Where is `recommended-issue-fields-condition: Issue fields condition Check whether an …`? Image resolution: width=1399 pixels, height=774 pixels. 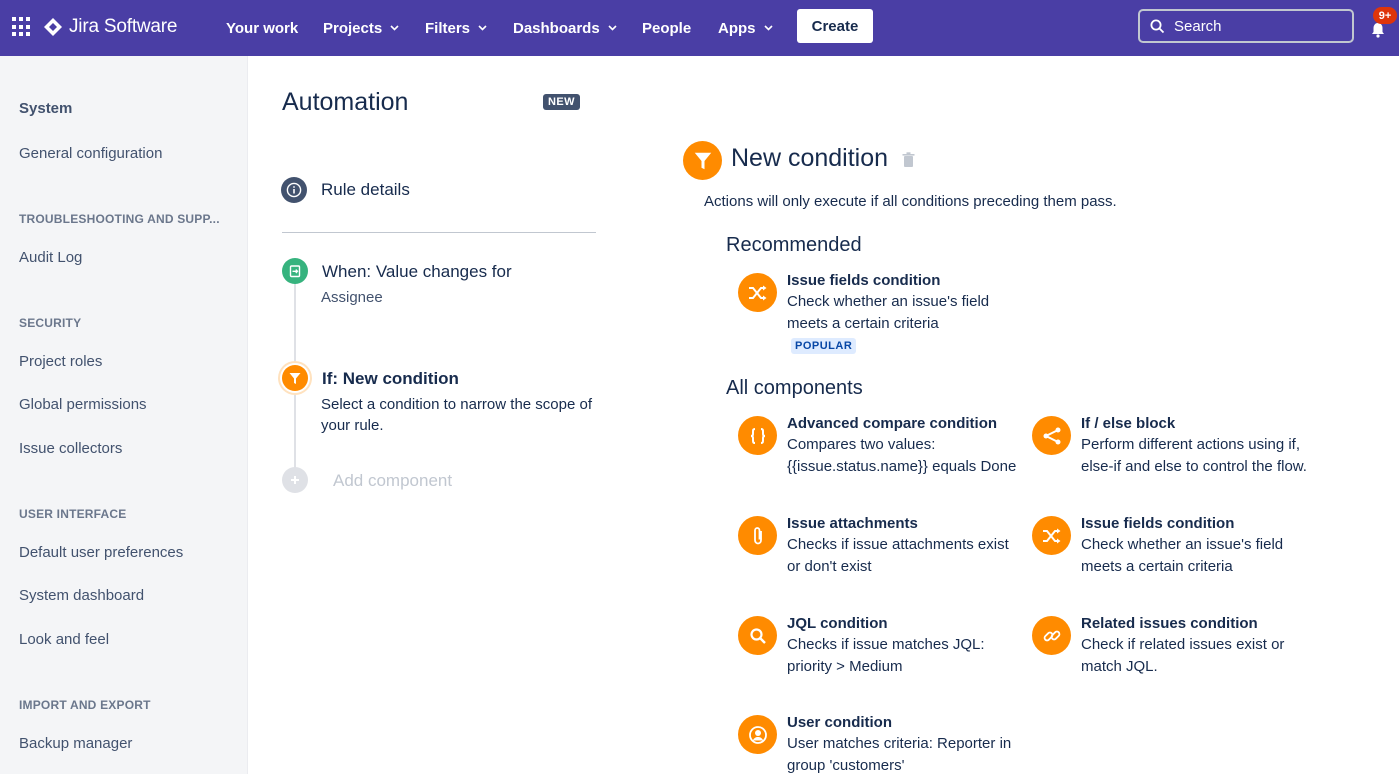
recommended-issue-fields-condition: Issue fields condition Check whether an … is located at coordinates (878, 302).